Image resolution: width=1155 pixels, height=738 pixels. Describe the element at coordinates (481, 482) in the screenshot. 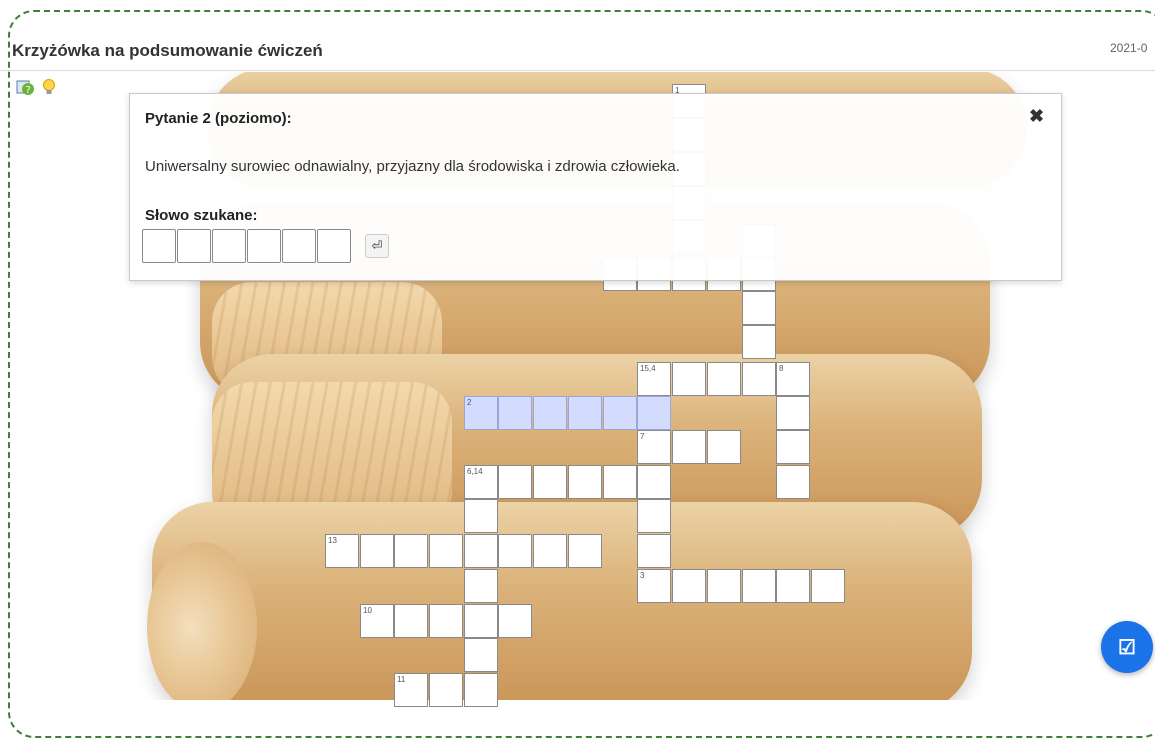

I see `crossword-cell: 6,14` at that location.